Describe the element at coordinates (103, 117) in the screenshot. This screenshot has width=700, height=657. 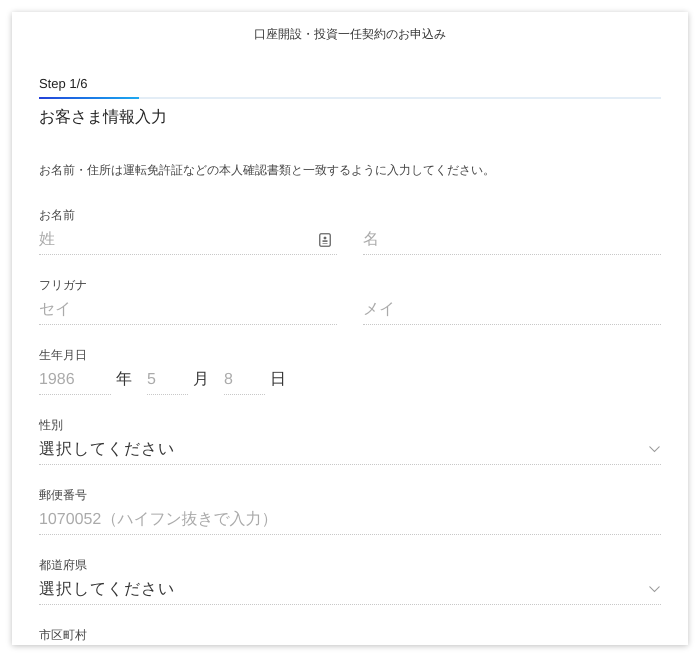
I see `section-title: お客さま情報入力` at that location.